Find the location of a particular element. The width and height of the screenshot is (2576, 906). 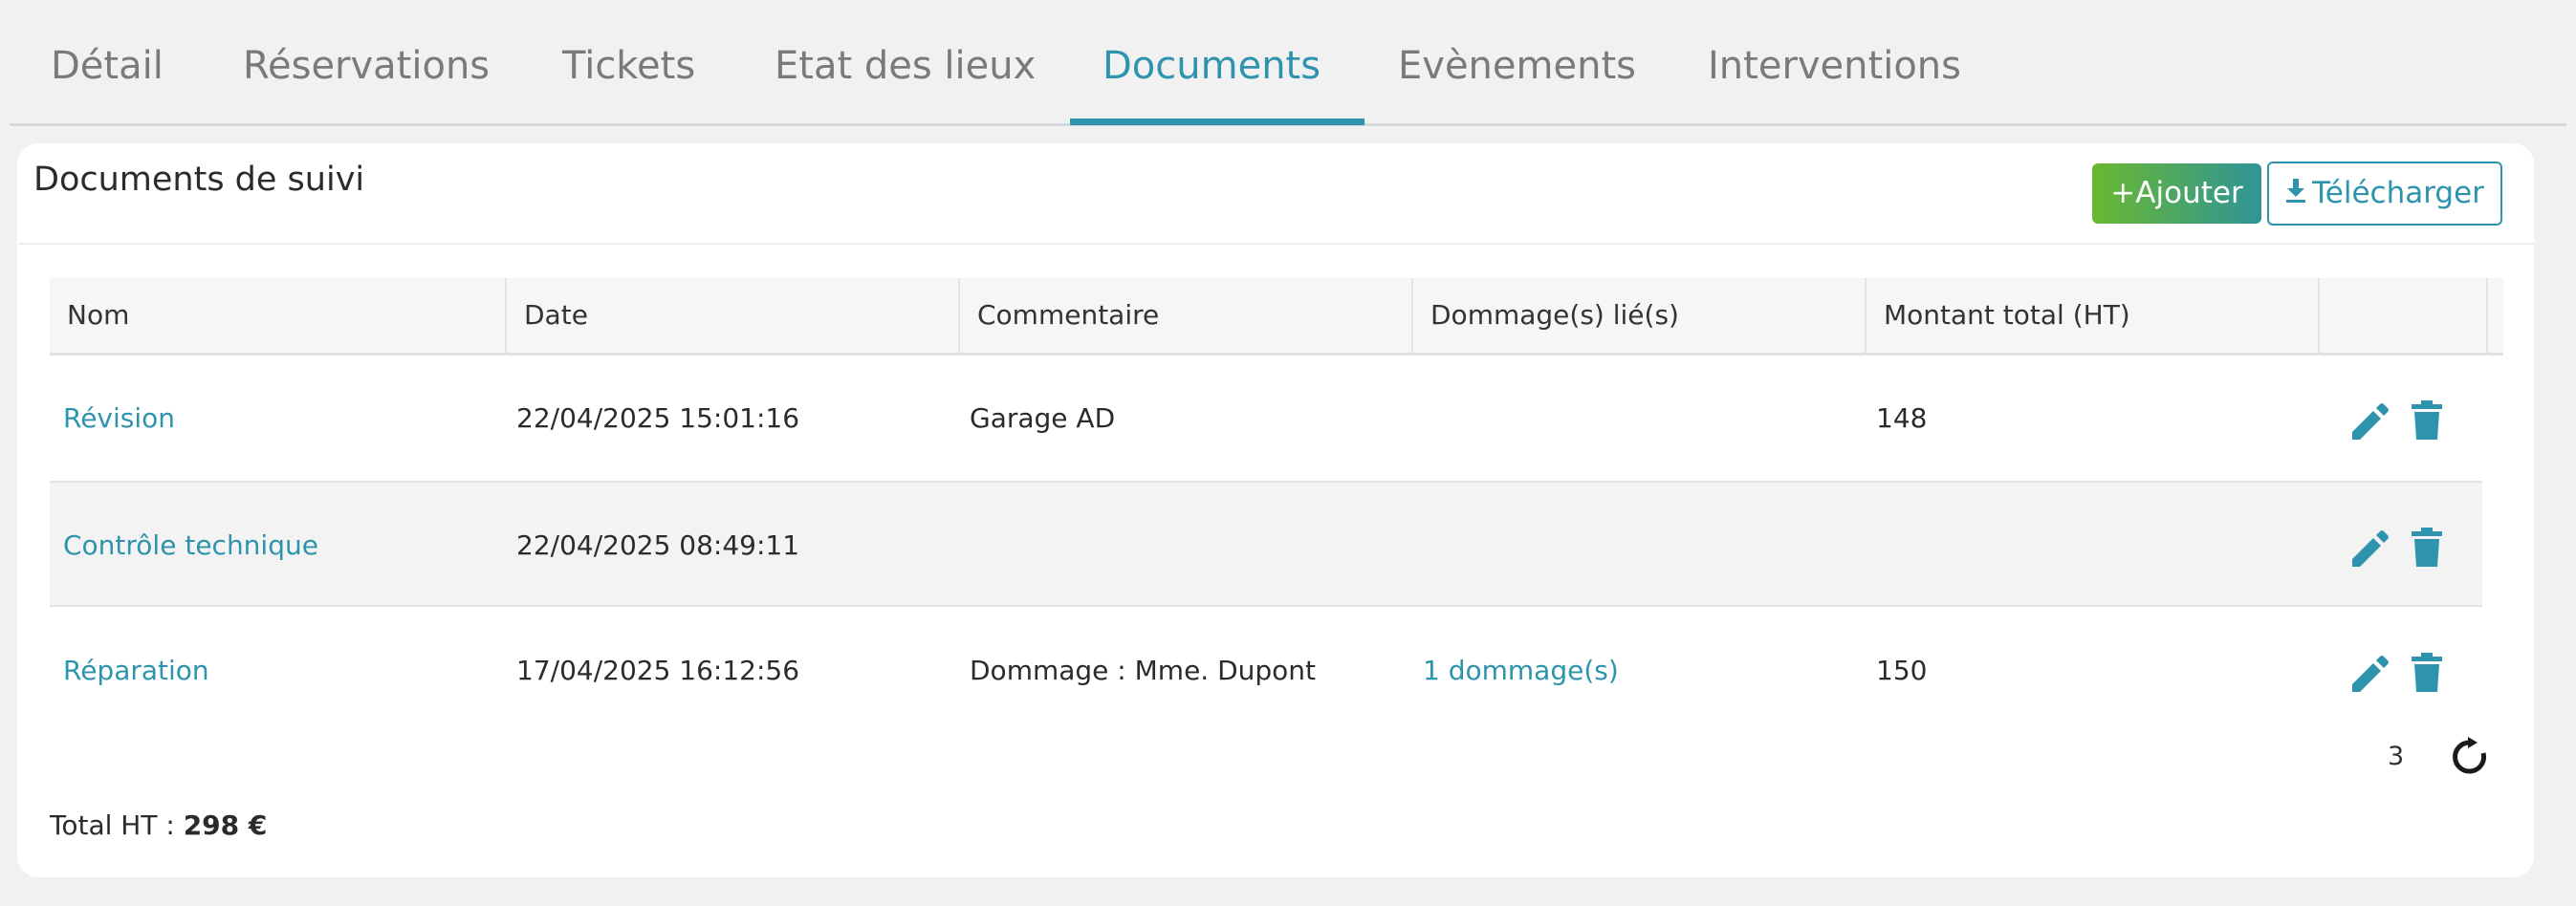

damage-link: 1 dommage(s) is located at coordinates (1521, 671).